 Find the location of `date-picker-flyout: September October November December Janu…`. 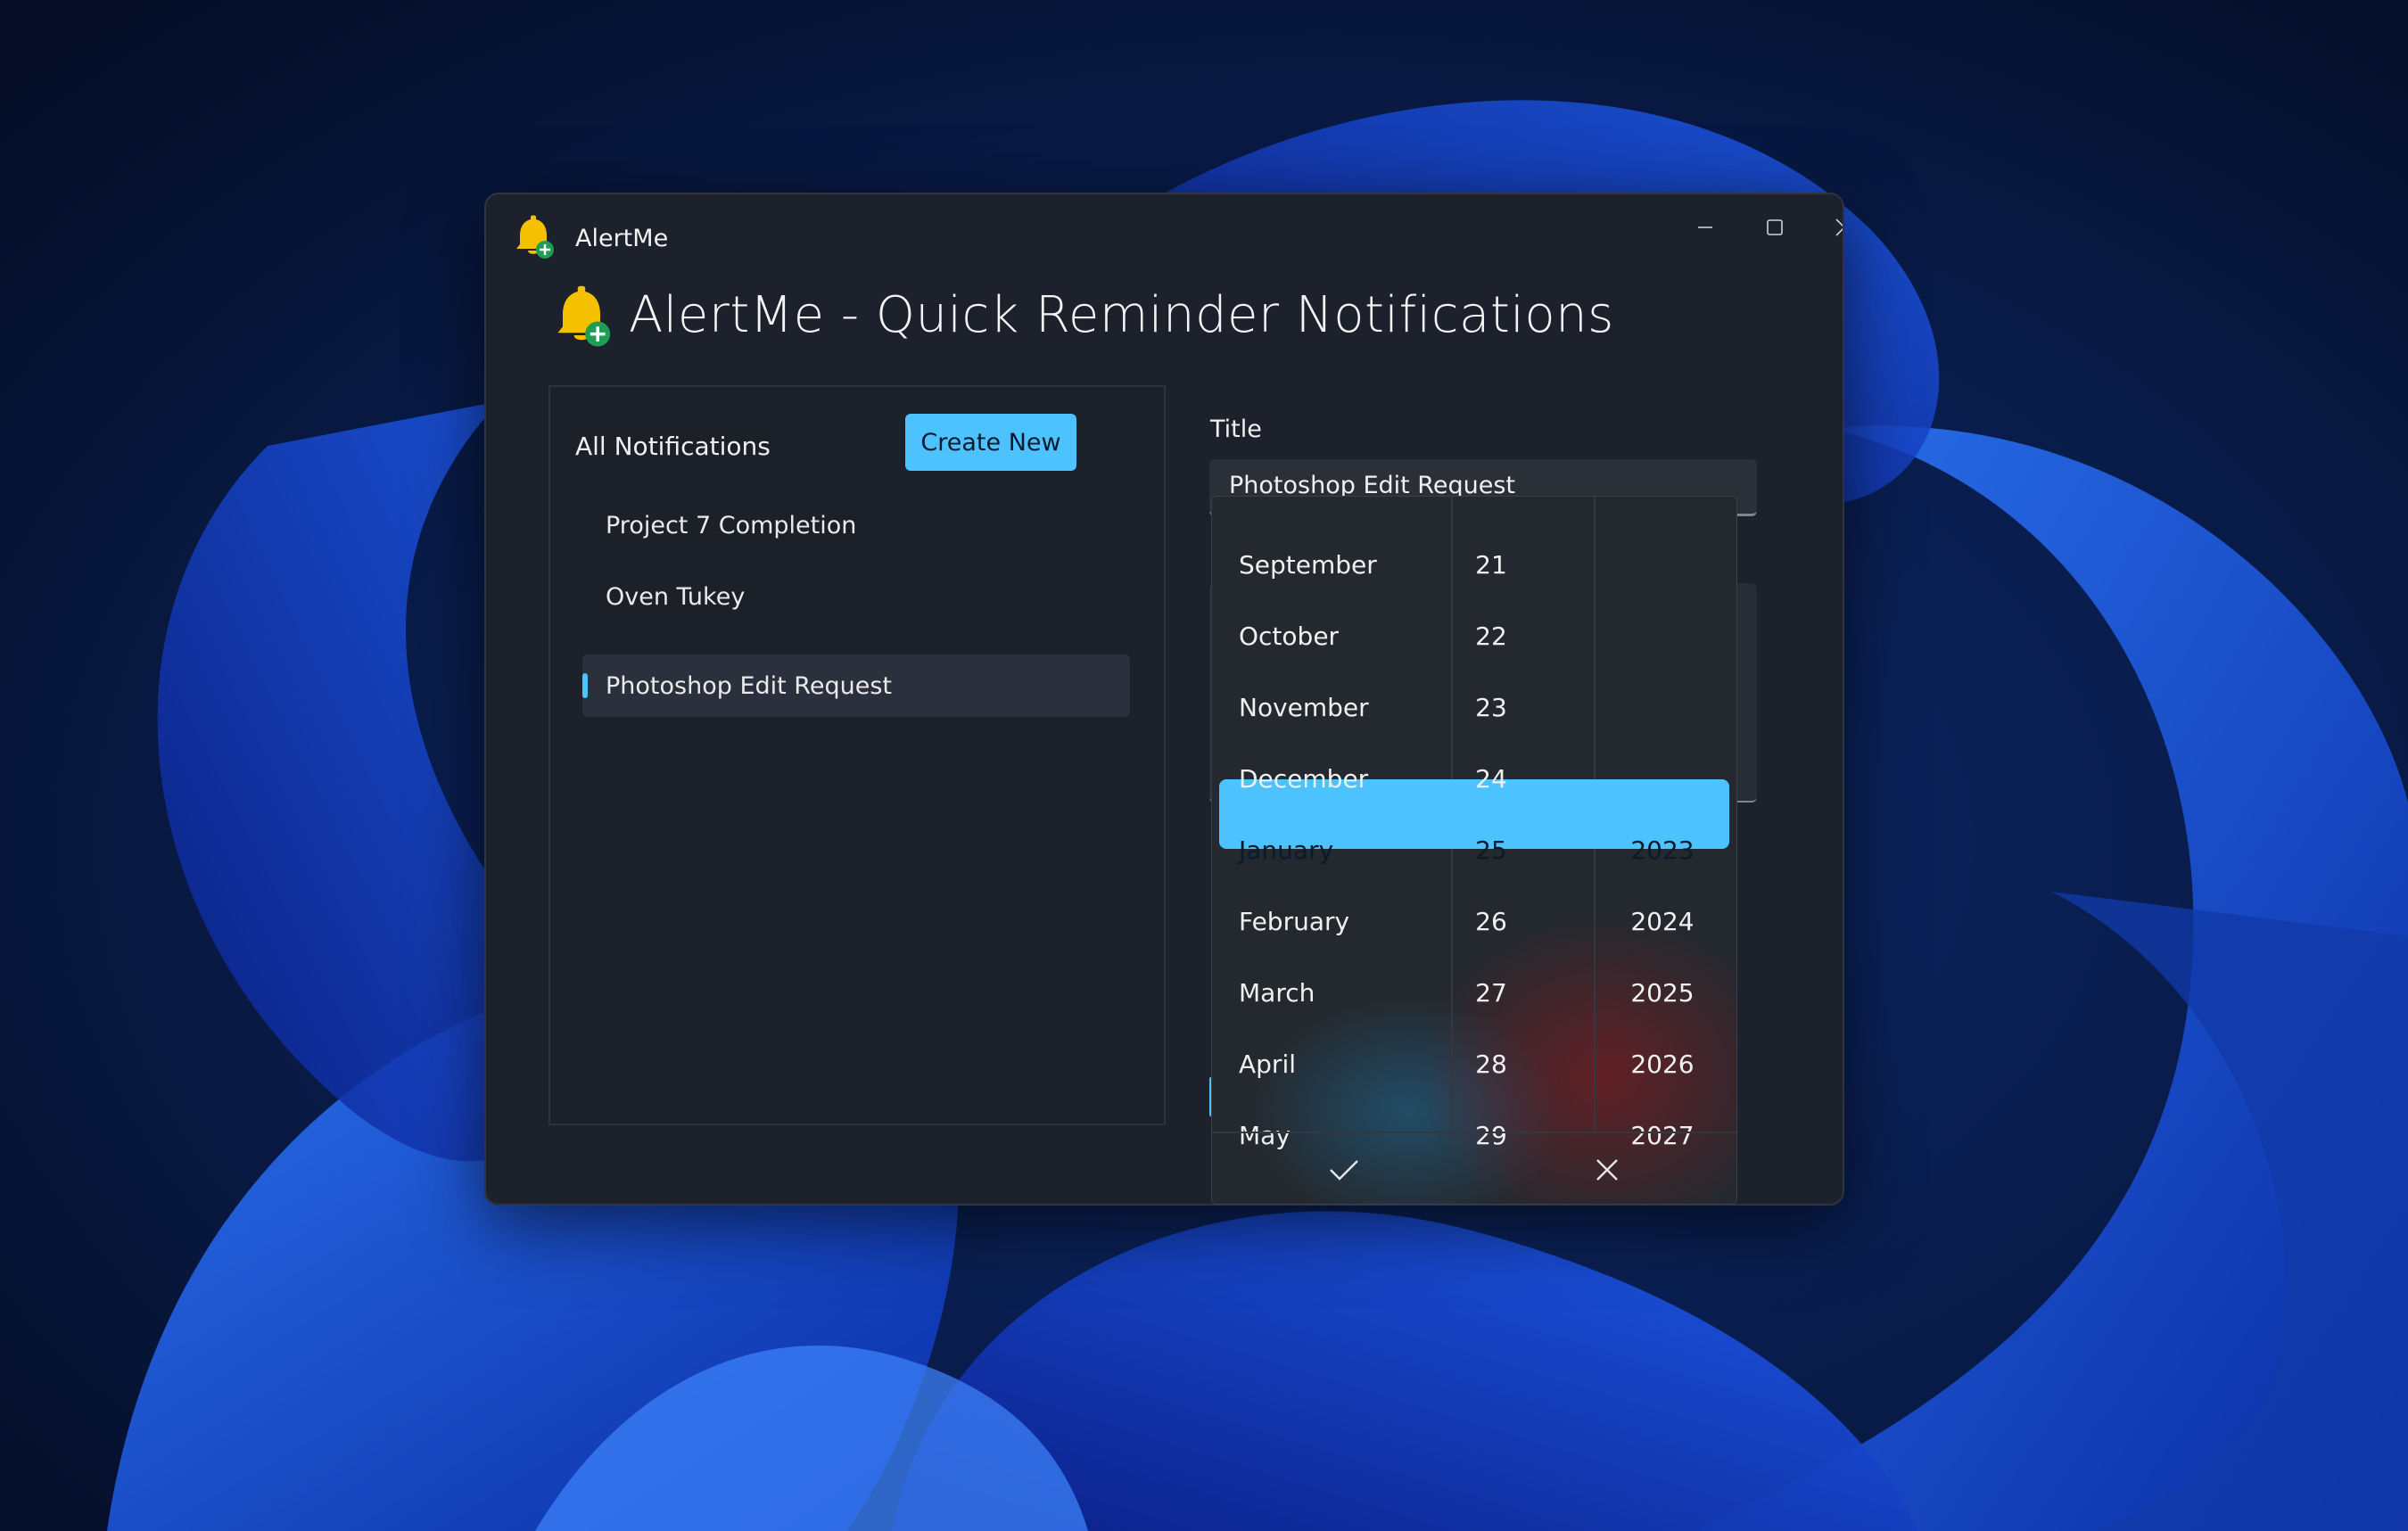

date-picker-flyout: September October November December Janu… is located at coordinates (1474, 851).